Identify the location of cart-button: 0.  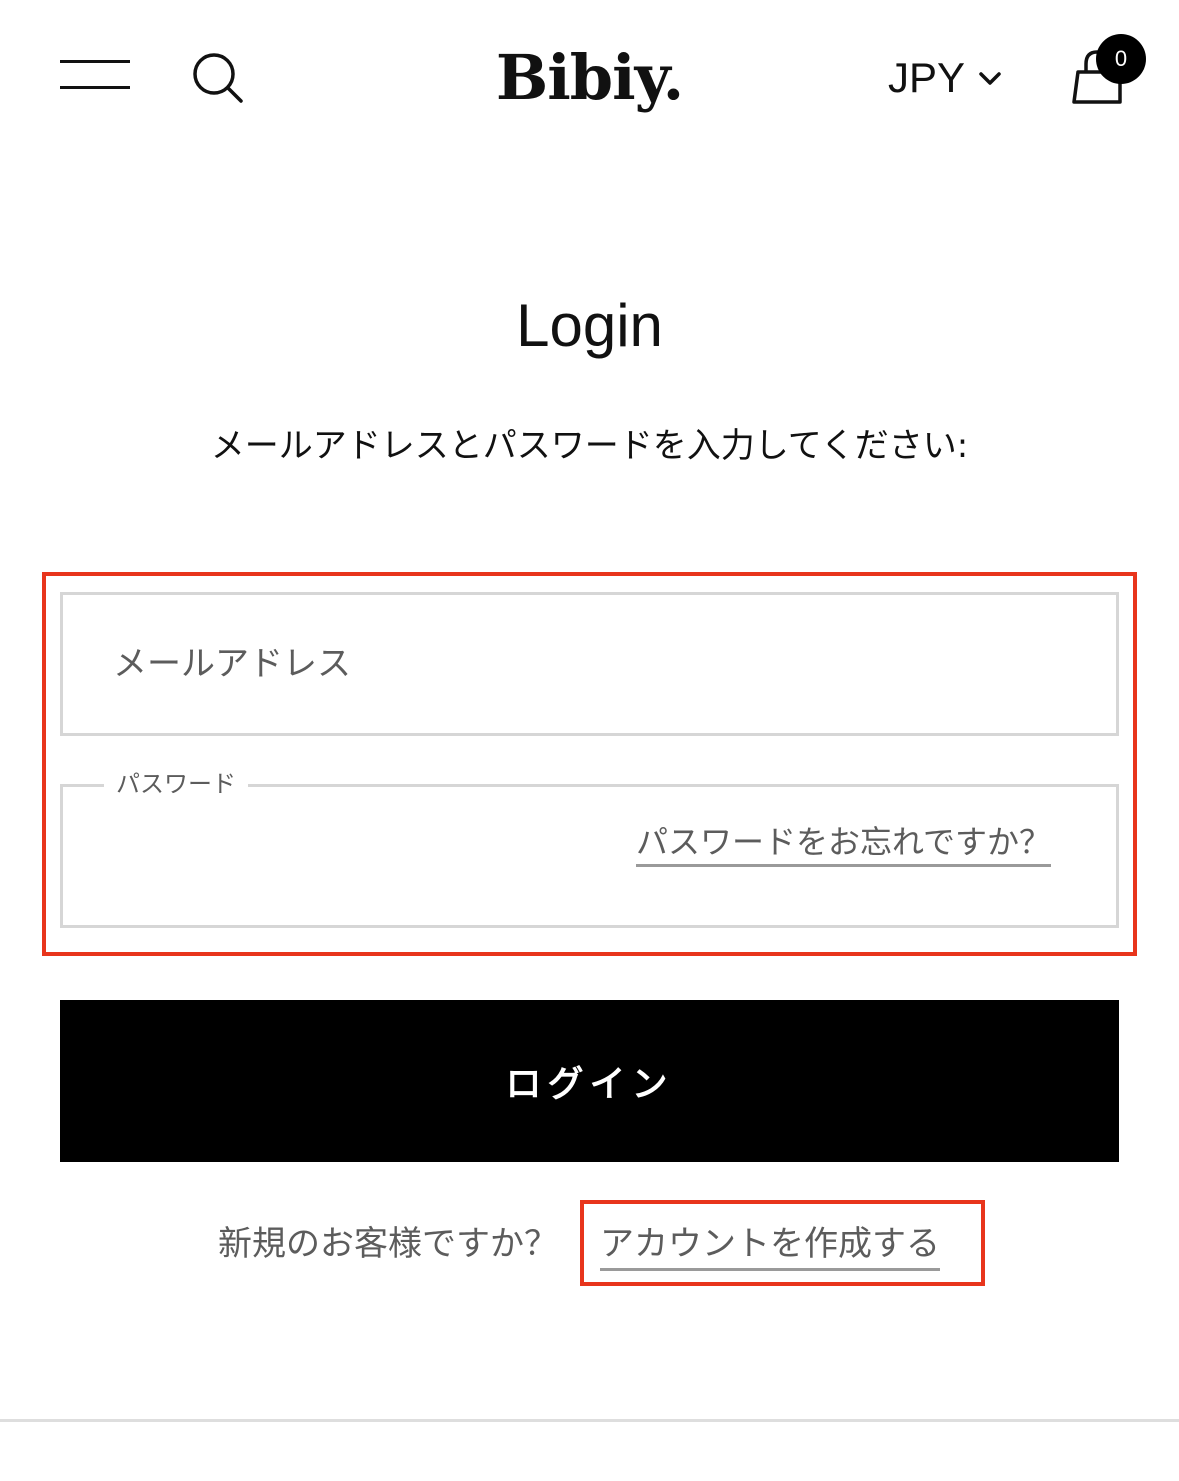
(1111, 70).